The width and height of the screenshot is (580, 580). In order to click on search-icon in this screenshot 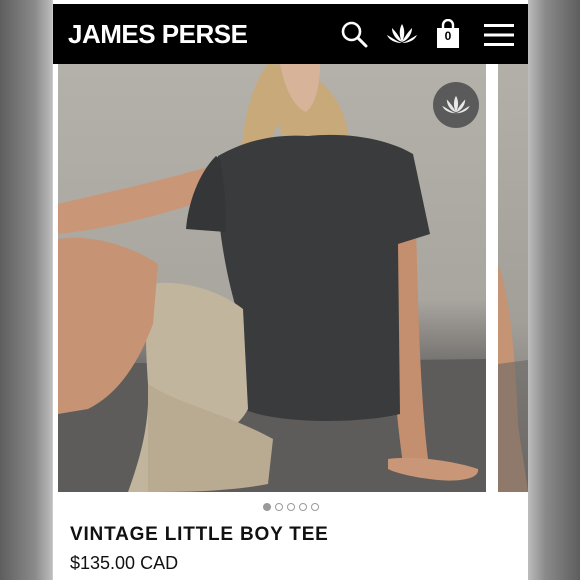, I will do `click(354, 34)`.